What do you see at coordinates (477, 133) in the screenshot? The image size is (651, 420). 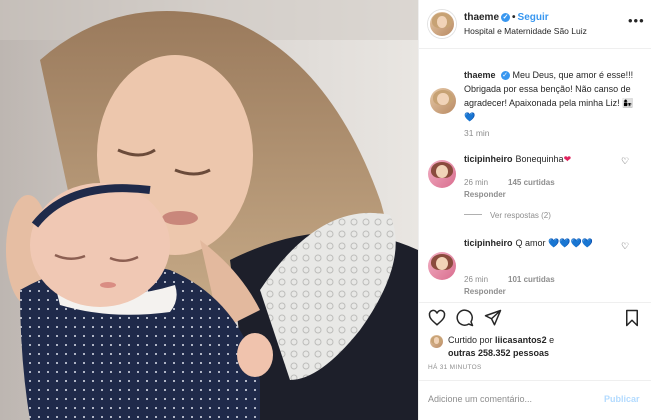 I see `caption-time: 31 min` at bounding box center [477, 133].